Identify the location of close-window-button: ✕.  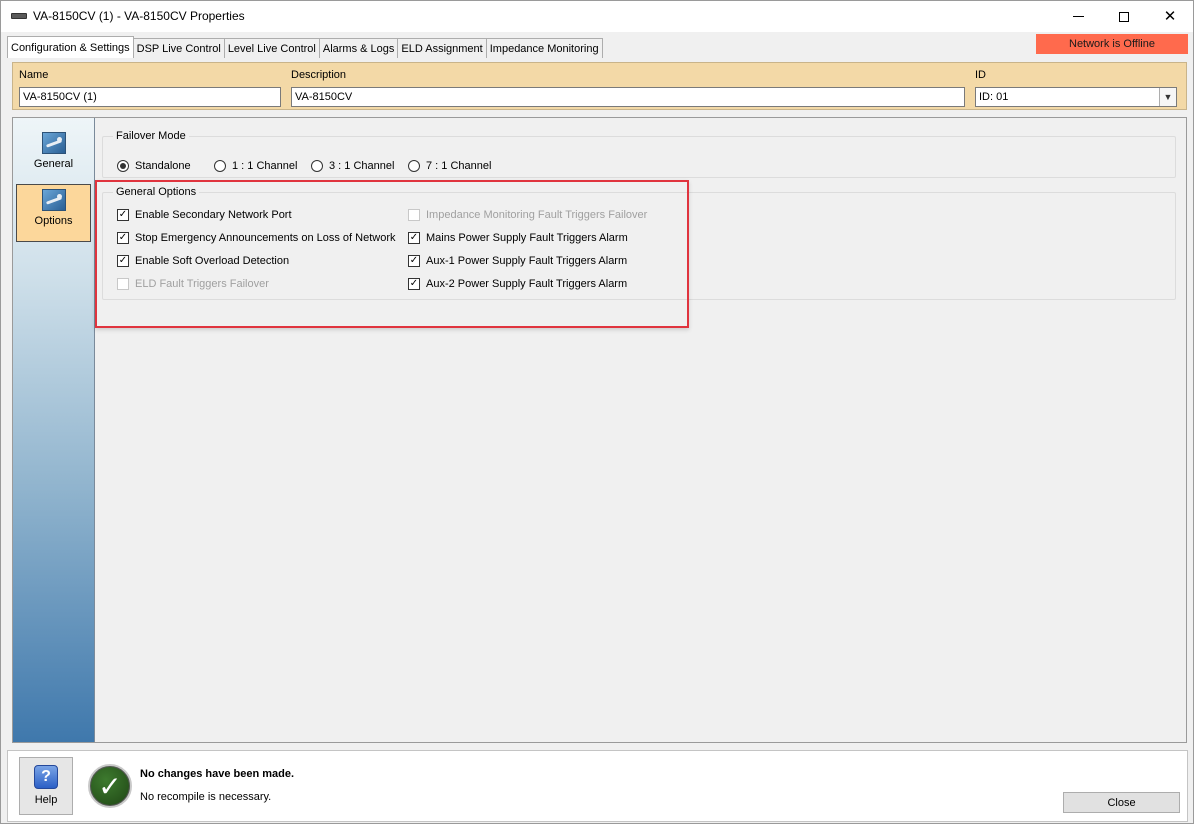
(1170, 16).